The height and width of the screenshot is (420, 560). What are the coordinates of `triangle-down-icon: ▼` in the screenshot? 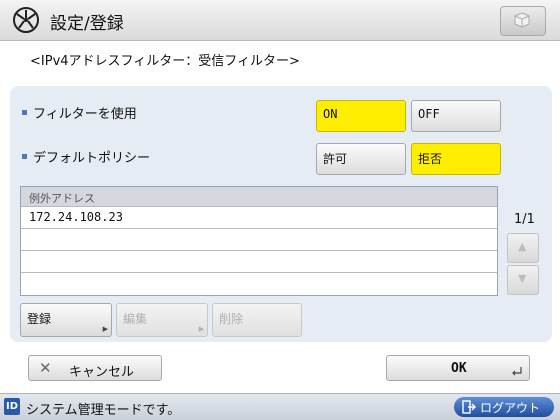 It's located at (522, 278).